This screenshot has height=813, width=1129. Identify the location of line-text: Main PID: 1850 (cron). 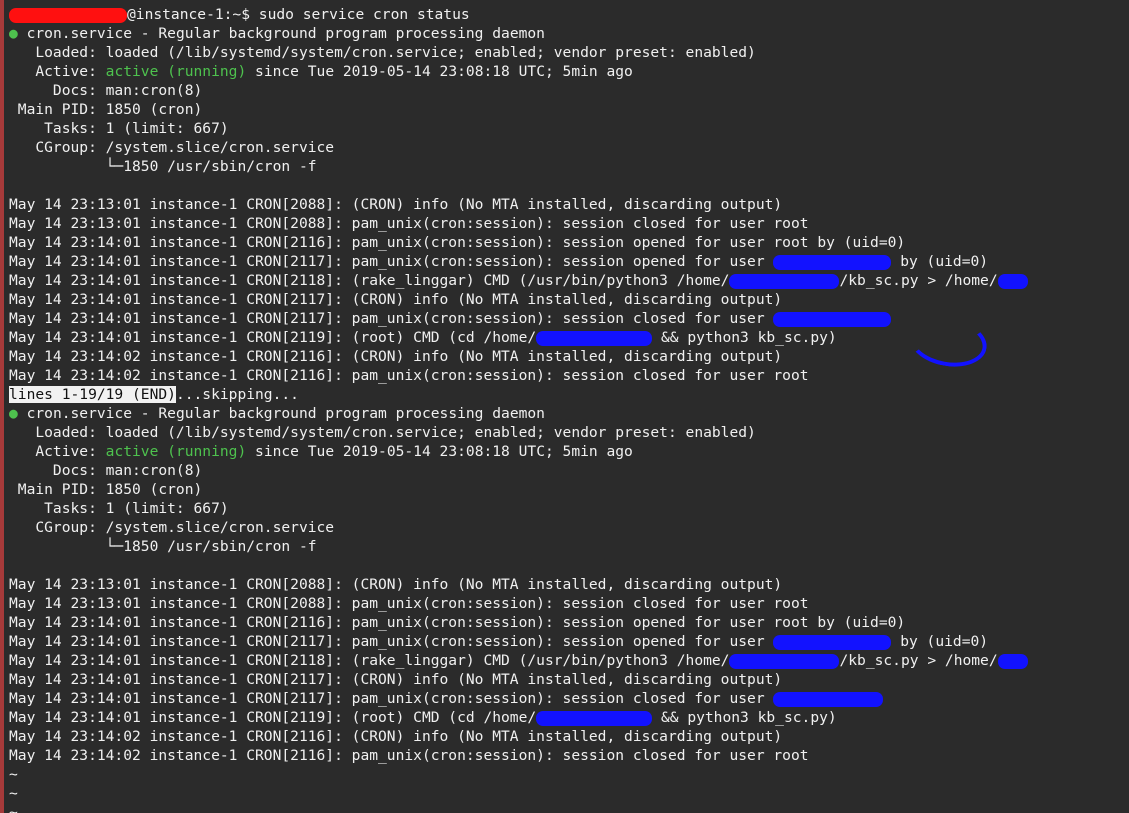
(106, 109).